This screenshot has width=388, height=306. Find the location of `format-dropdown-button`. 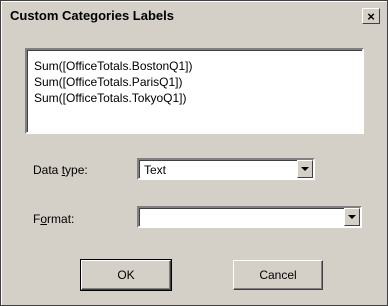

format-dropdown-button is located at coordinates (352, 217).